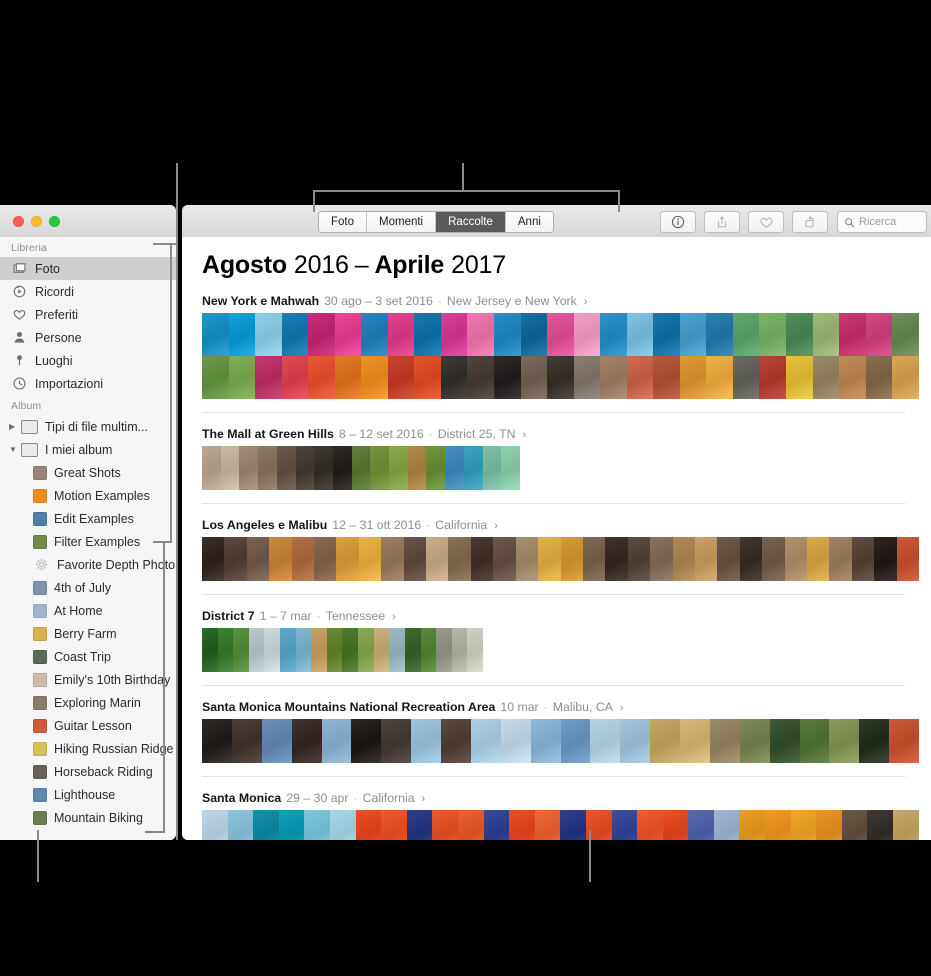  Describe the element at coordinates (88, 587) in the screenshot. I see `sidebar-item-4th-of-july: 4th of July` at that location.